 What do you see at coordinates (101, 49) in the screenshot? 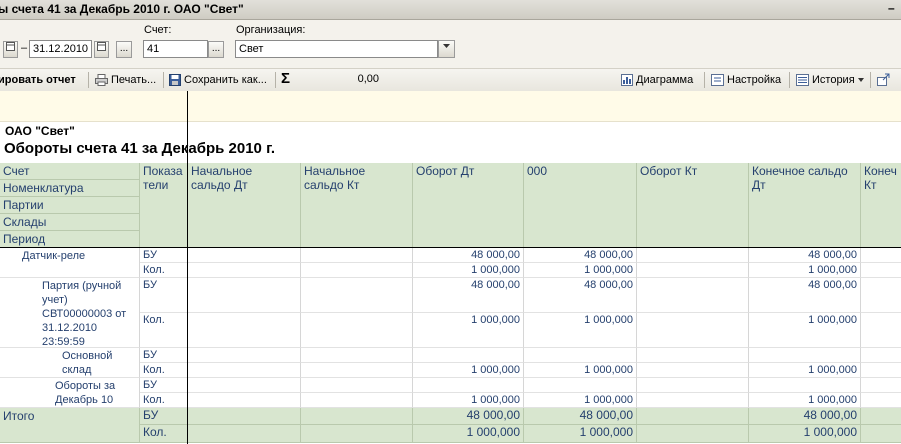
I see `calendar-to-button` at bounding box center [101, 49].